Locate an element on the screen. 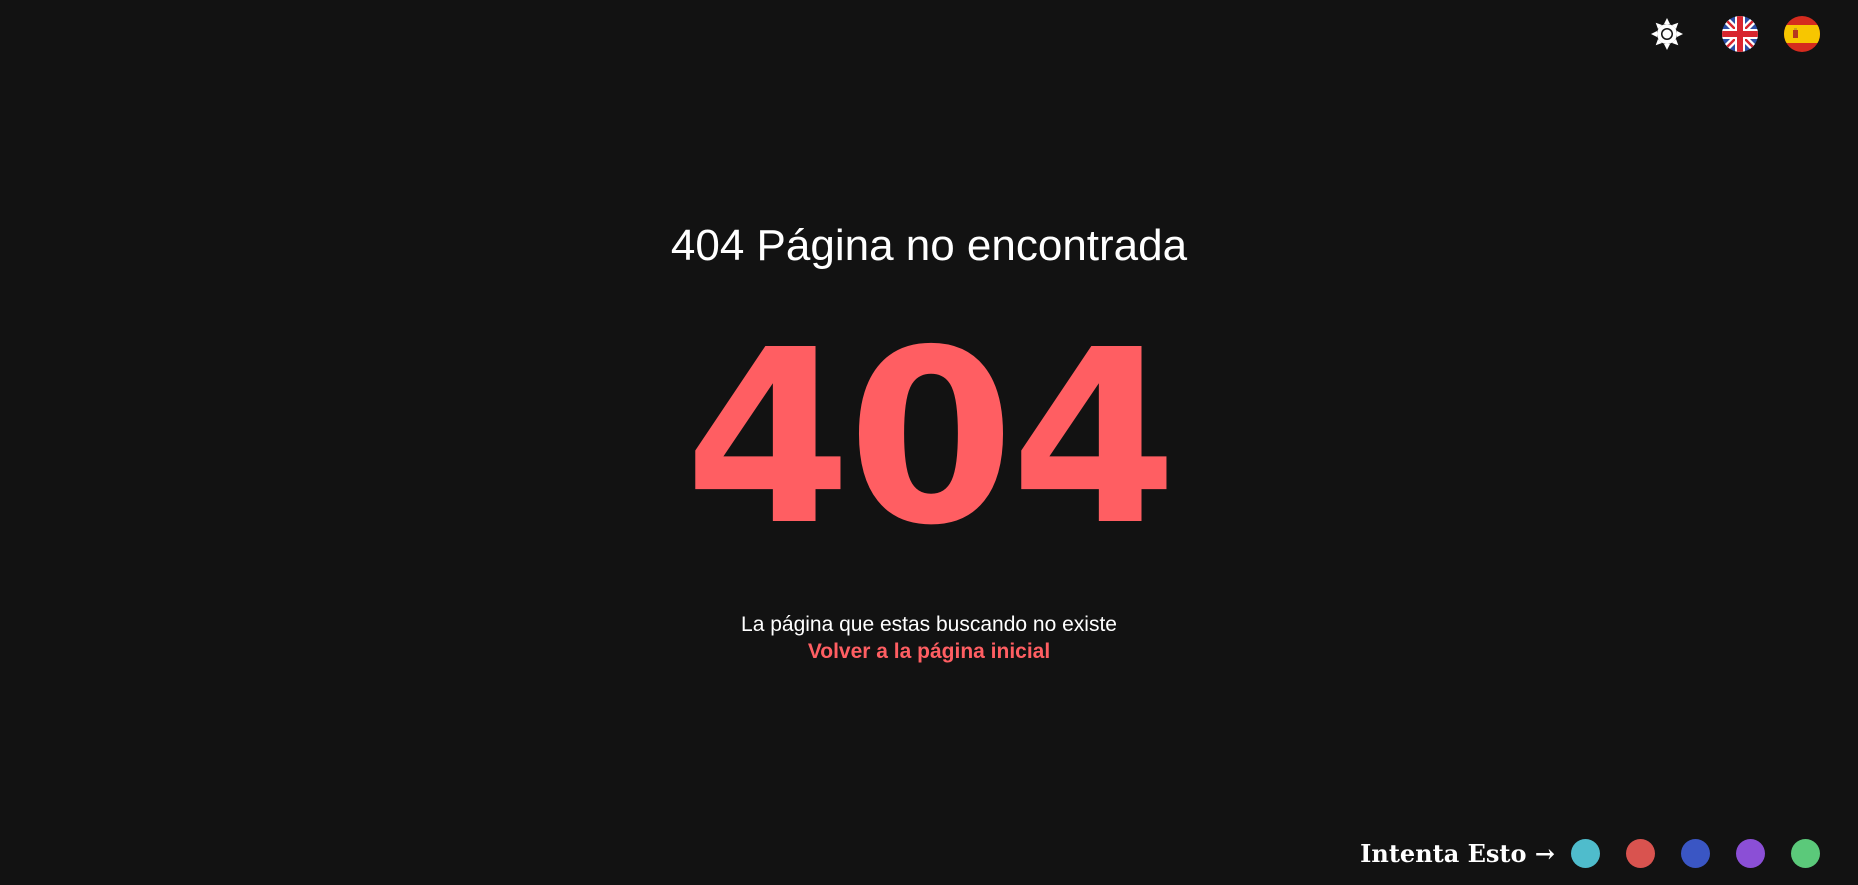  color-swatch-red is located at coordinates (1640, 853).